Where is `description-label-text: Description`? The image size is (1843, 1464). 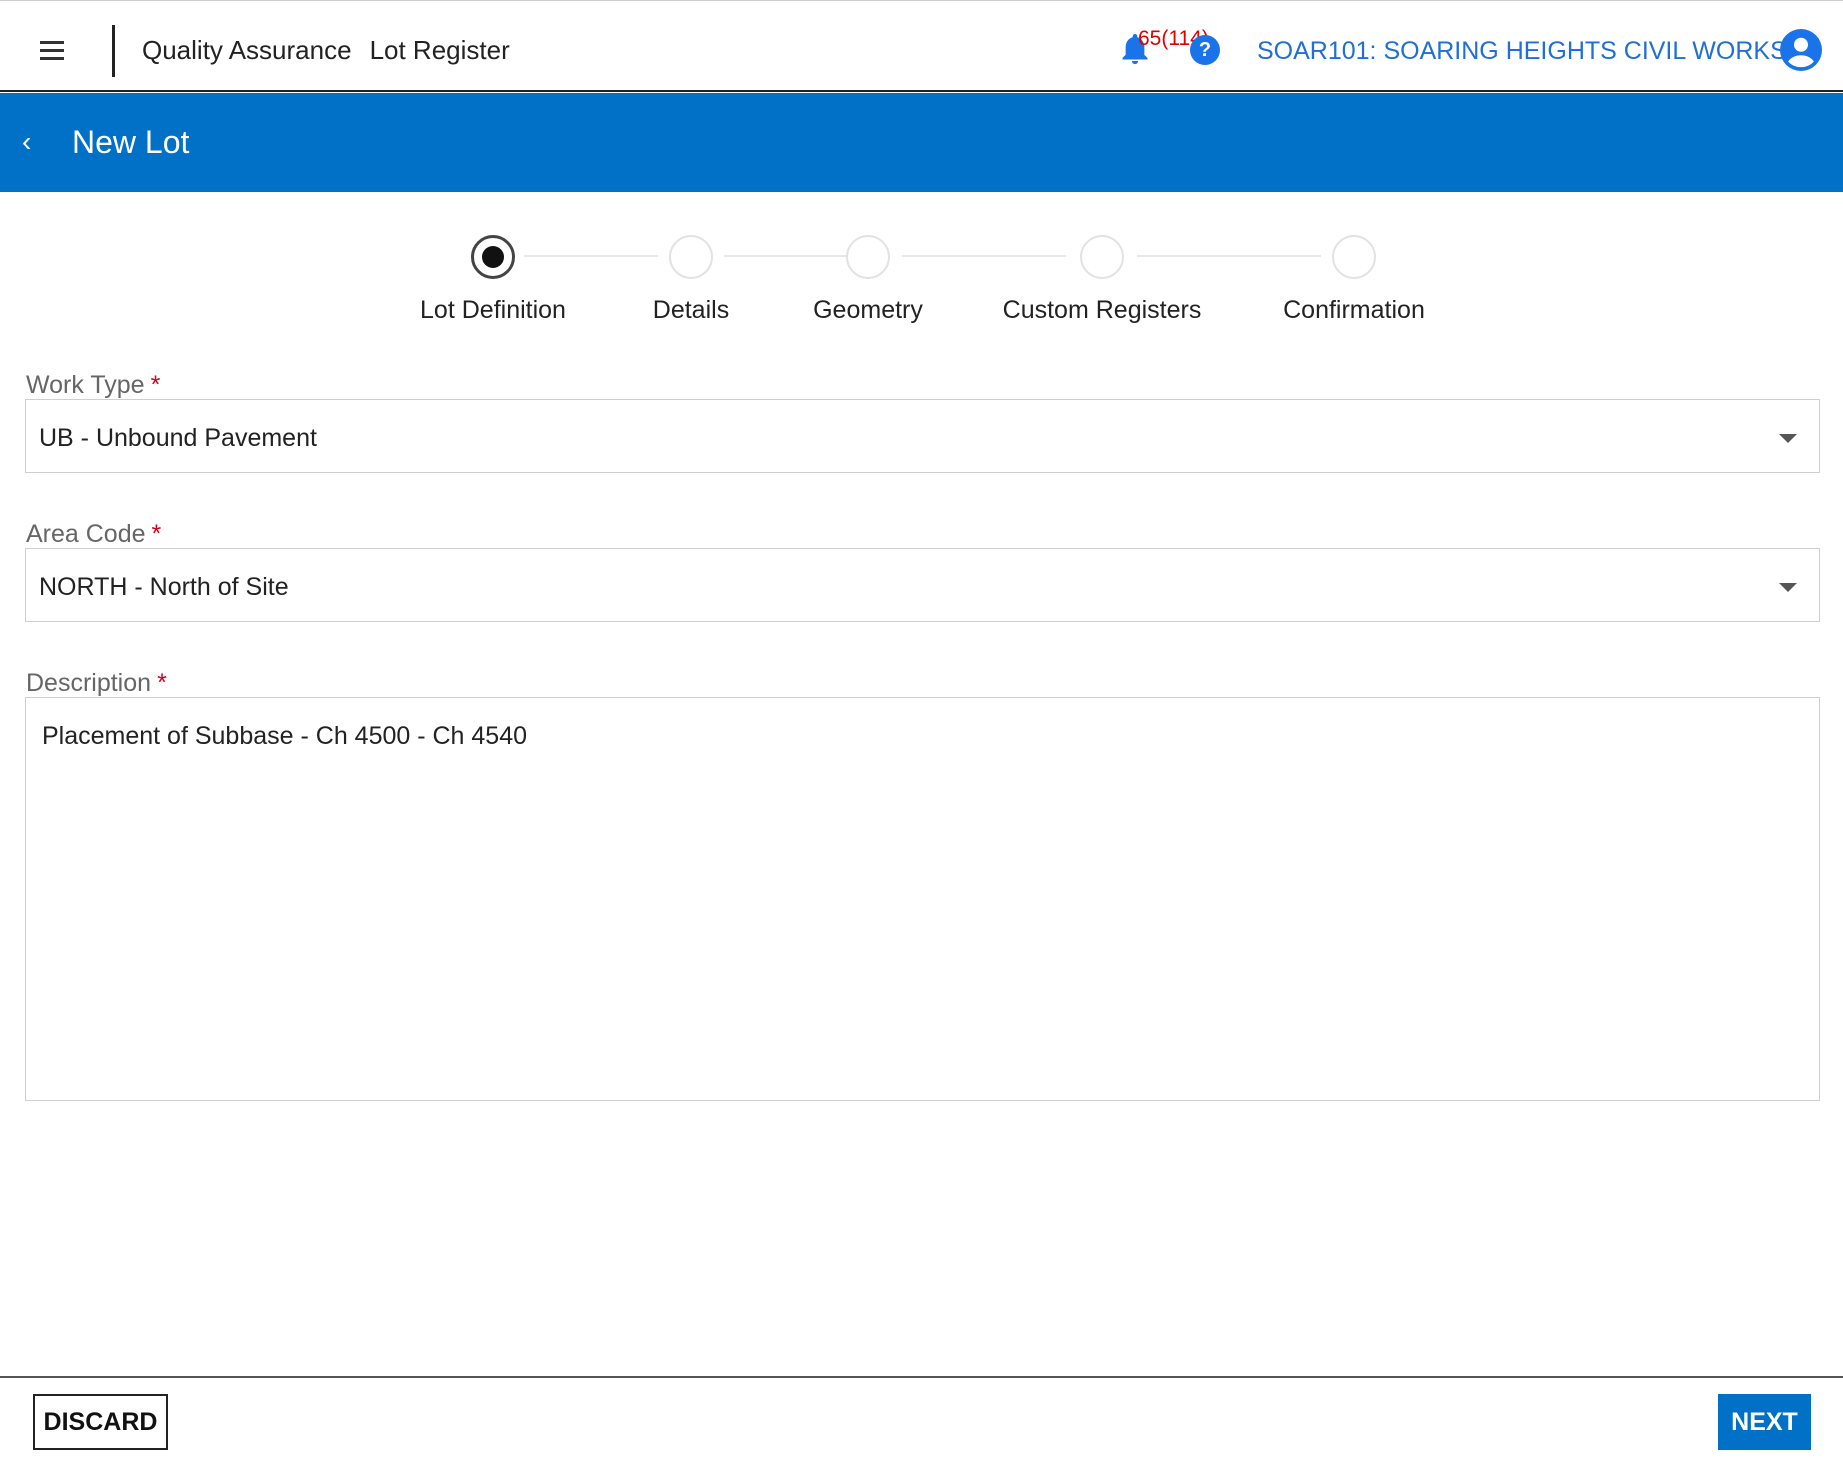 description-label-text: Description is located at coordinates (89, 683).